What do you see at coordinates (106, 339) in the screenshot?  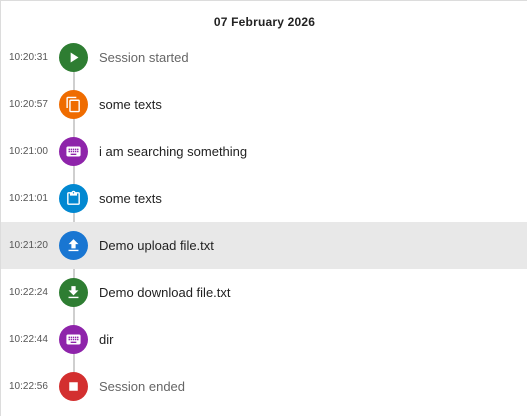 I see `event-label: dir` at bounding box center [106, 339].